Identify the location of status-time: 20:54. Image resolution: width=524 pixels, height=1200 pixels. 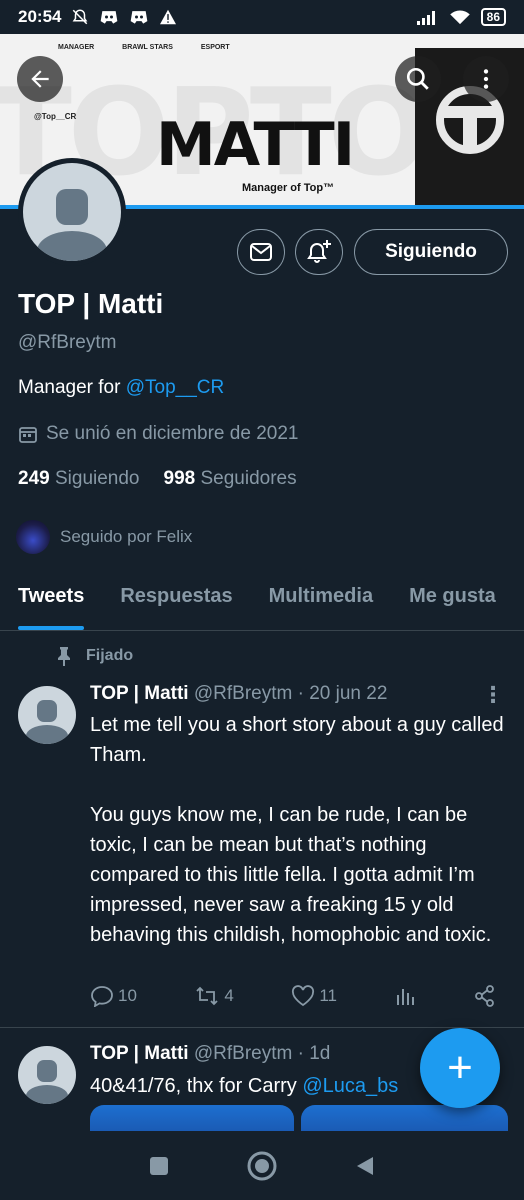
(40, 16).